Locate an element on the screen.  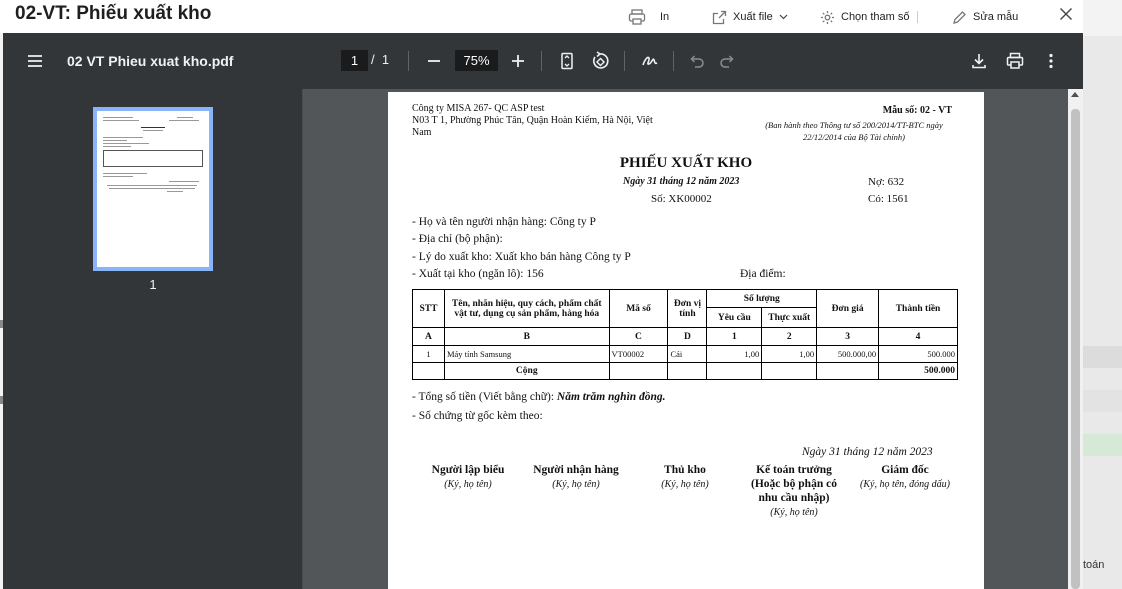
download-button is located at coordinates (979, 61).